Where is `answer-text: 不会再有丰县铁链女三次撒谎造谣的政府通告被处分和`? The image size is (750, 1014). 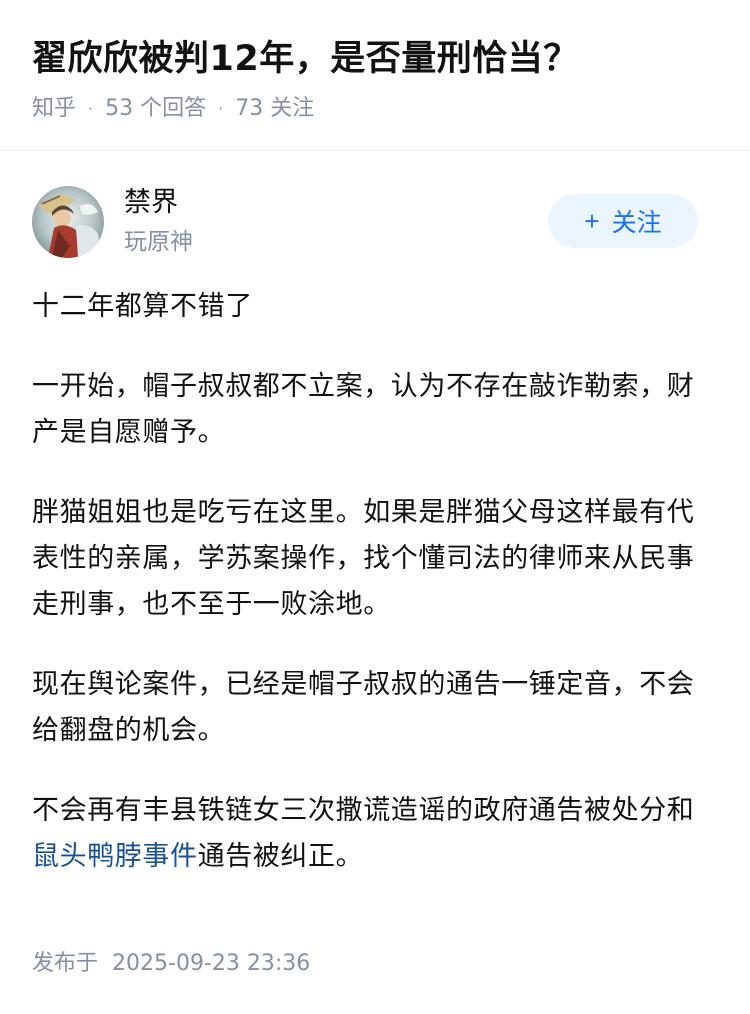
answer-text: 不会再有丰县铁链女三次撒谎造谣的政府通告被处分和 is located at coordinates (363, 810).